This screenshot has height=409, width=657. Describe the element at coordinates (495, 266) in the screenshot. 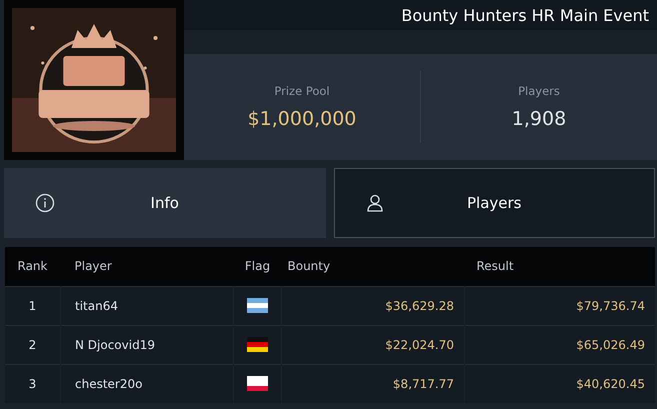

I see `column-header: Result` at that location.